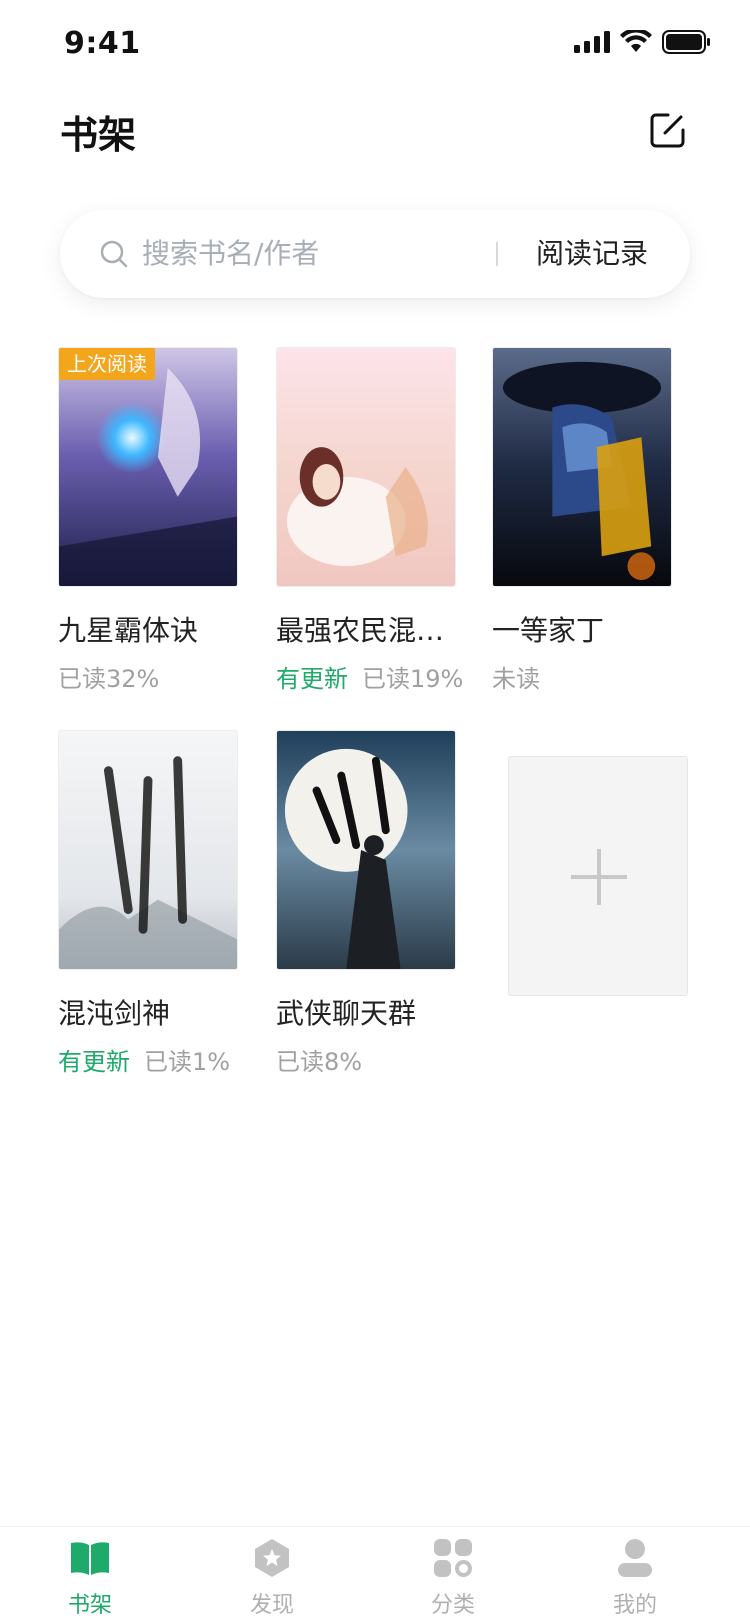 The width and height of the screenshot is (750, 1624). I want to click on add-book-button, so click(598, 876).